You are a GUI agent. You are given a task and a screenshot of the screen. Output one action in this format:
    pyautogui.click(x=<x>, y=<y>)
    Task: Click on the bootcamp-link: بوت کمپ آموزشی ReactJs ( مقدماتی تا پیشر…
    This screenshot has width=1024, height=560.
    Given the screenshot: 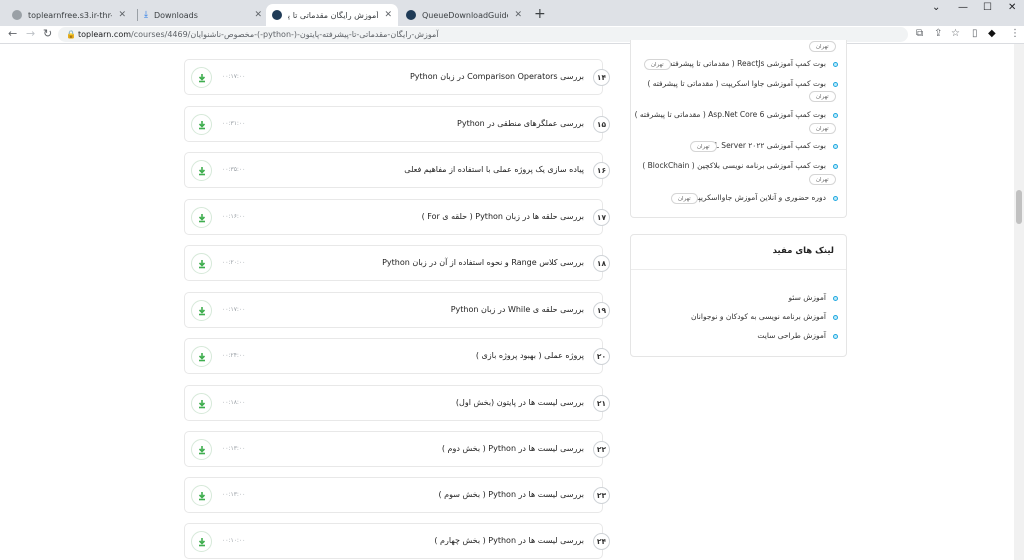 What is the action you would take?
    pyautogui.click(x=745, y=63)
    